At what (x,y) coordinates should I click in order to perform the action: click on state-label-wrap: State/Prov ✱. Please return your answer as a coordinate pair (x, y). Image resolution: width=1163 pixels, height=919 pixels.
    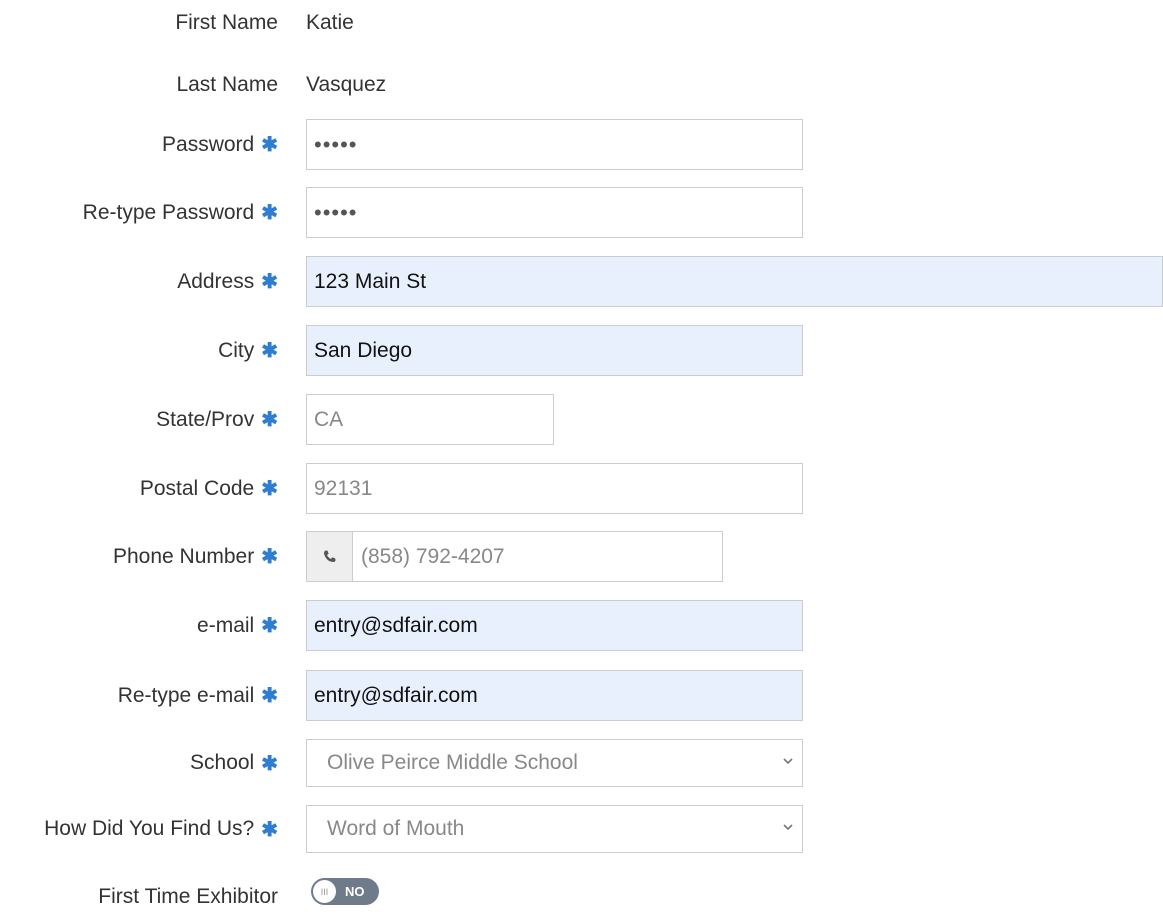
    Looking at the image, I should click on (217, 419).